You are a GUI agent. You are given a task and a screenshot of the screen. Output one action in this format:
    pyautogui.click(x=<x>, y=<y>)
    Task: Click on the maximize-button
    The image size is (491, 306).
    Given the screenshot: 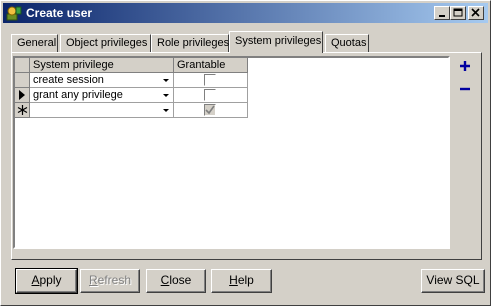 What is the action you would take?
    pyautogui.click(x=458, y=13)
    